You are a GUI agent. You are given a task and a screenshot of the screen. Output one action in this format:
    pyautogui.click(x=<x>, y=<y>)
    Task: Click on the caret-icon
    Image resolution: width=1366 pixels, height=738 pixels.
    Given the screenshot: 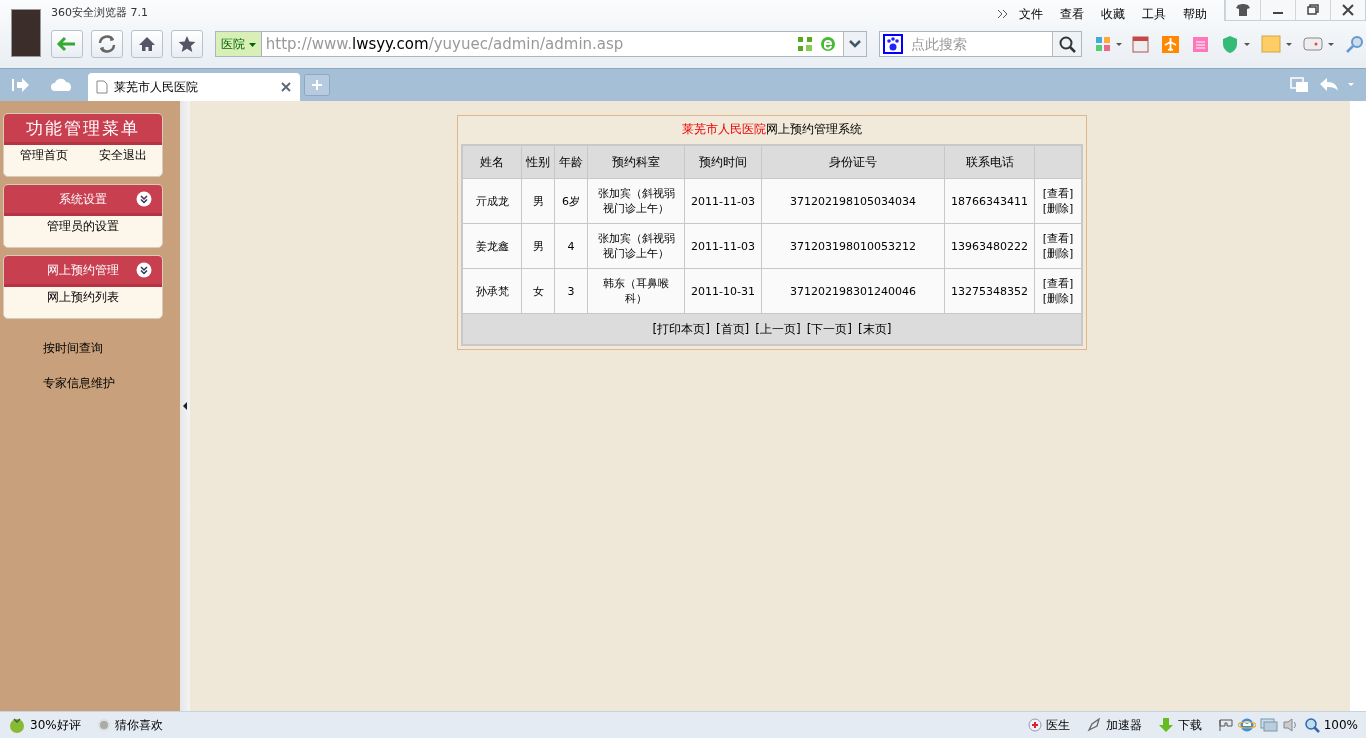 What is the action you would take?
    pyautogui.click(x=252, y=45)
    